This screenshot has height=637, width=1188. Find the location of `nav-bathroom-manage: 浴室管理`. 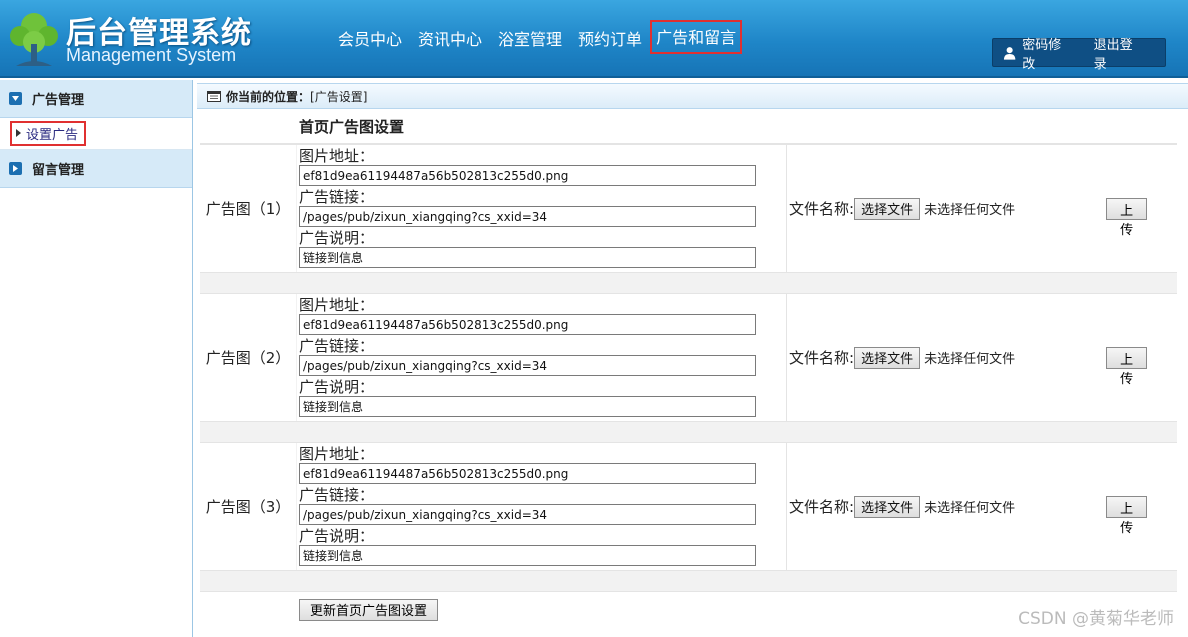

nav-bathroom-manage: 浴室管理 is located at coordinates (530, 38).